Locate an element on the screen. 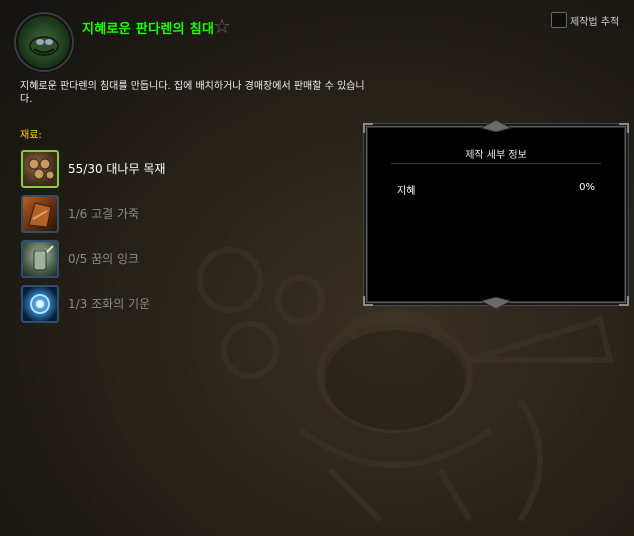  pandaren-bed-icon is located at coordinates (44, 42).